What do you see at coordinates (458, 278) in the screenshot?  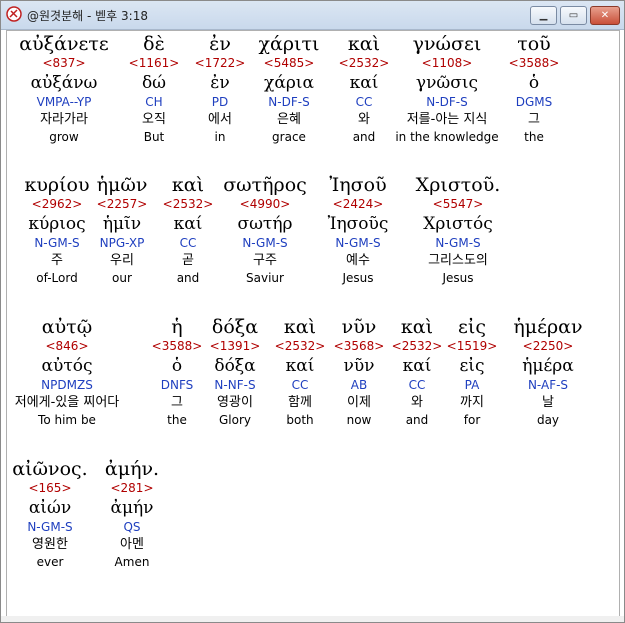 I see `word-eng: Jesus` at bounding box center [458, 278].